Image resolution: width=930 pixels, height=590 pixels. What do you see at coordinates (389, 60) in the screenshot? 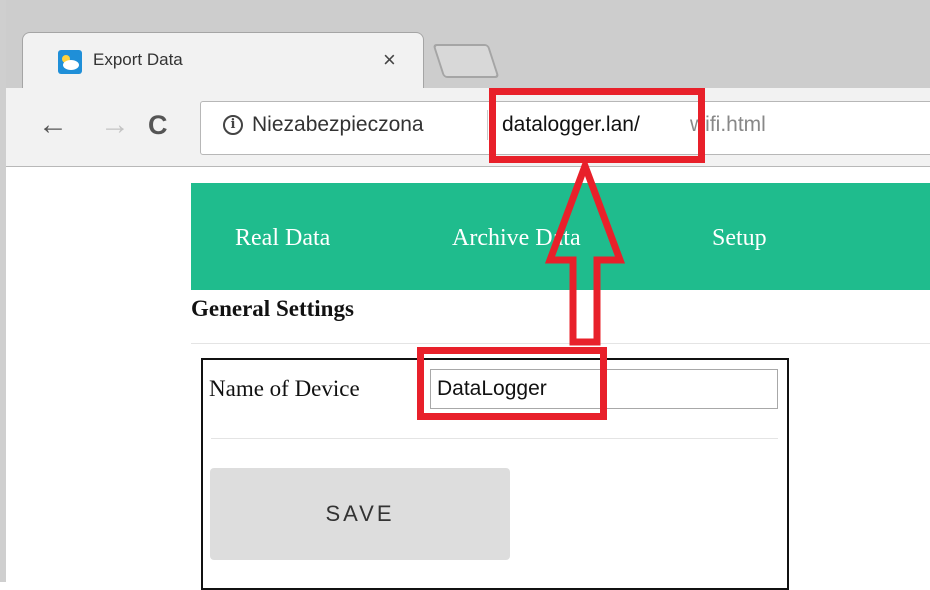
I see `tab-close-icon: ×` at bounding box center [389, 60].